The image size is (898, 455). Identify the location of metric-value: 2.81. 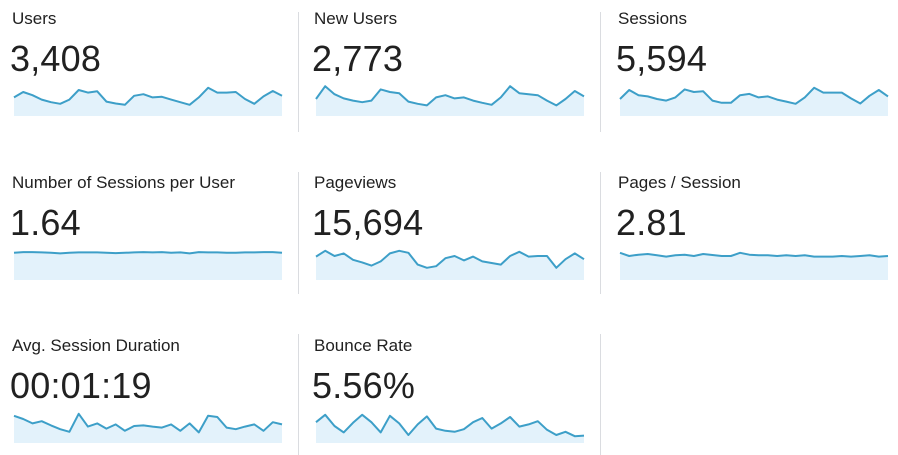
(651, 222).